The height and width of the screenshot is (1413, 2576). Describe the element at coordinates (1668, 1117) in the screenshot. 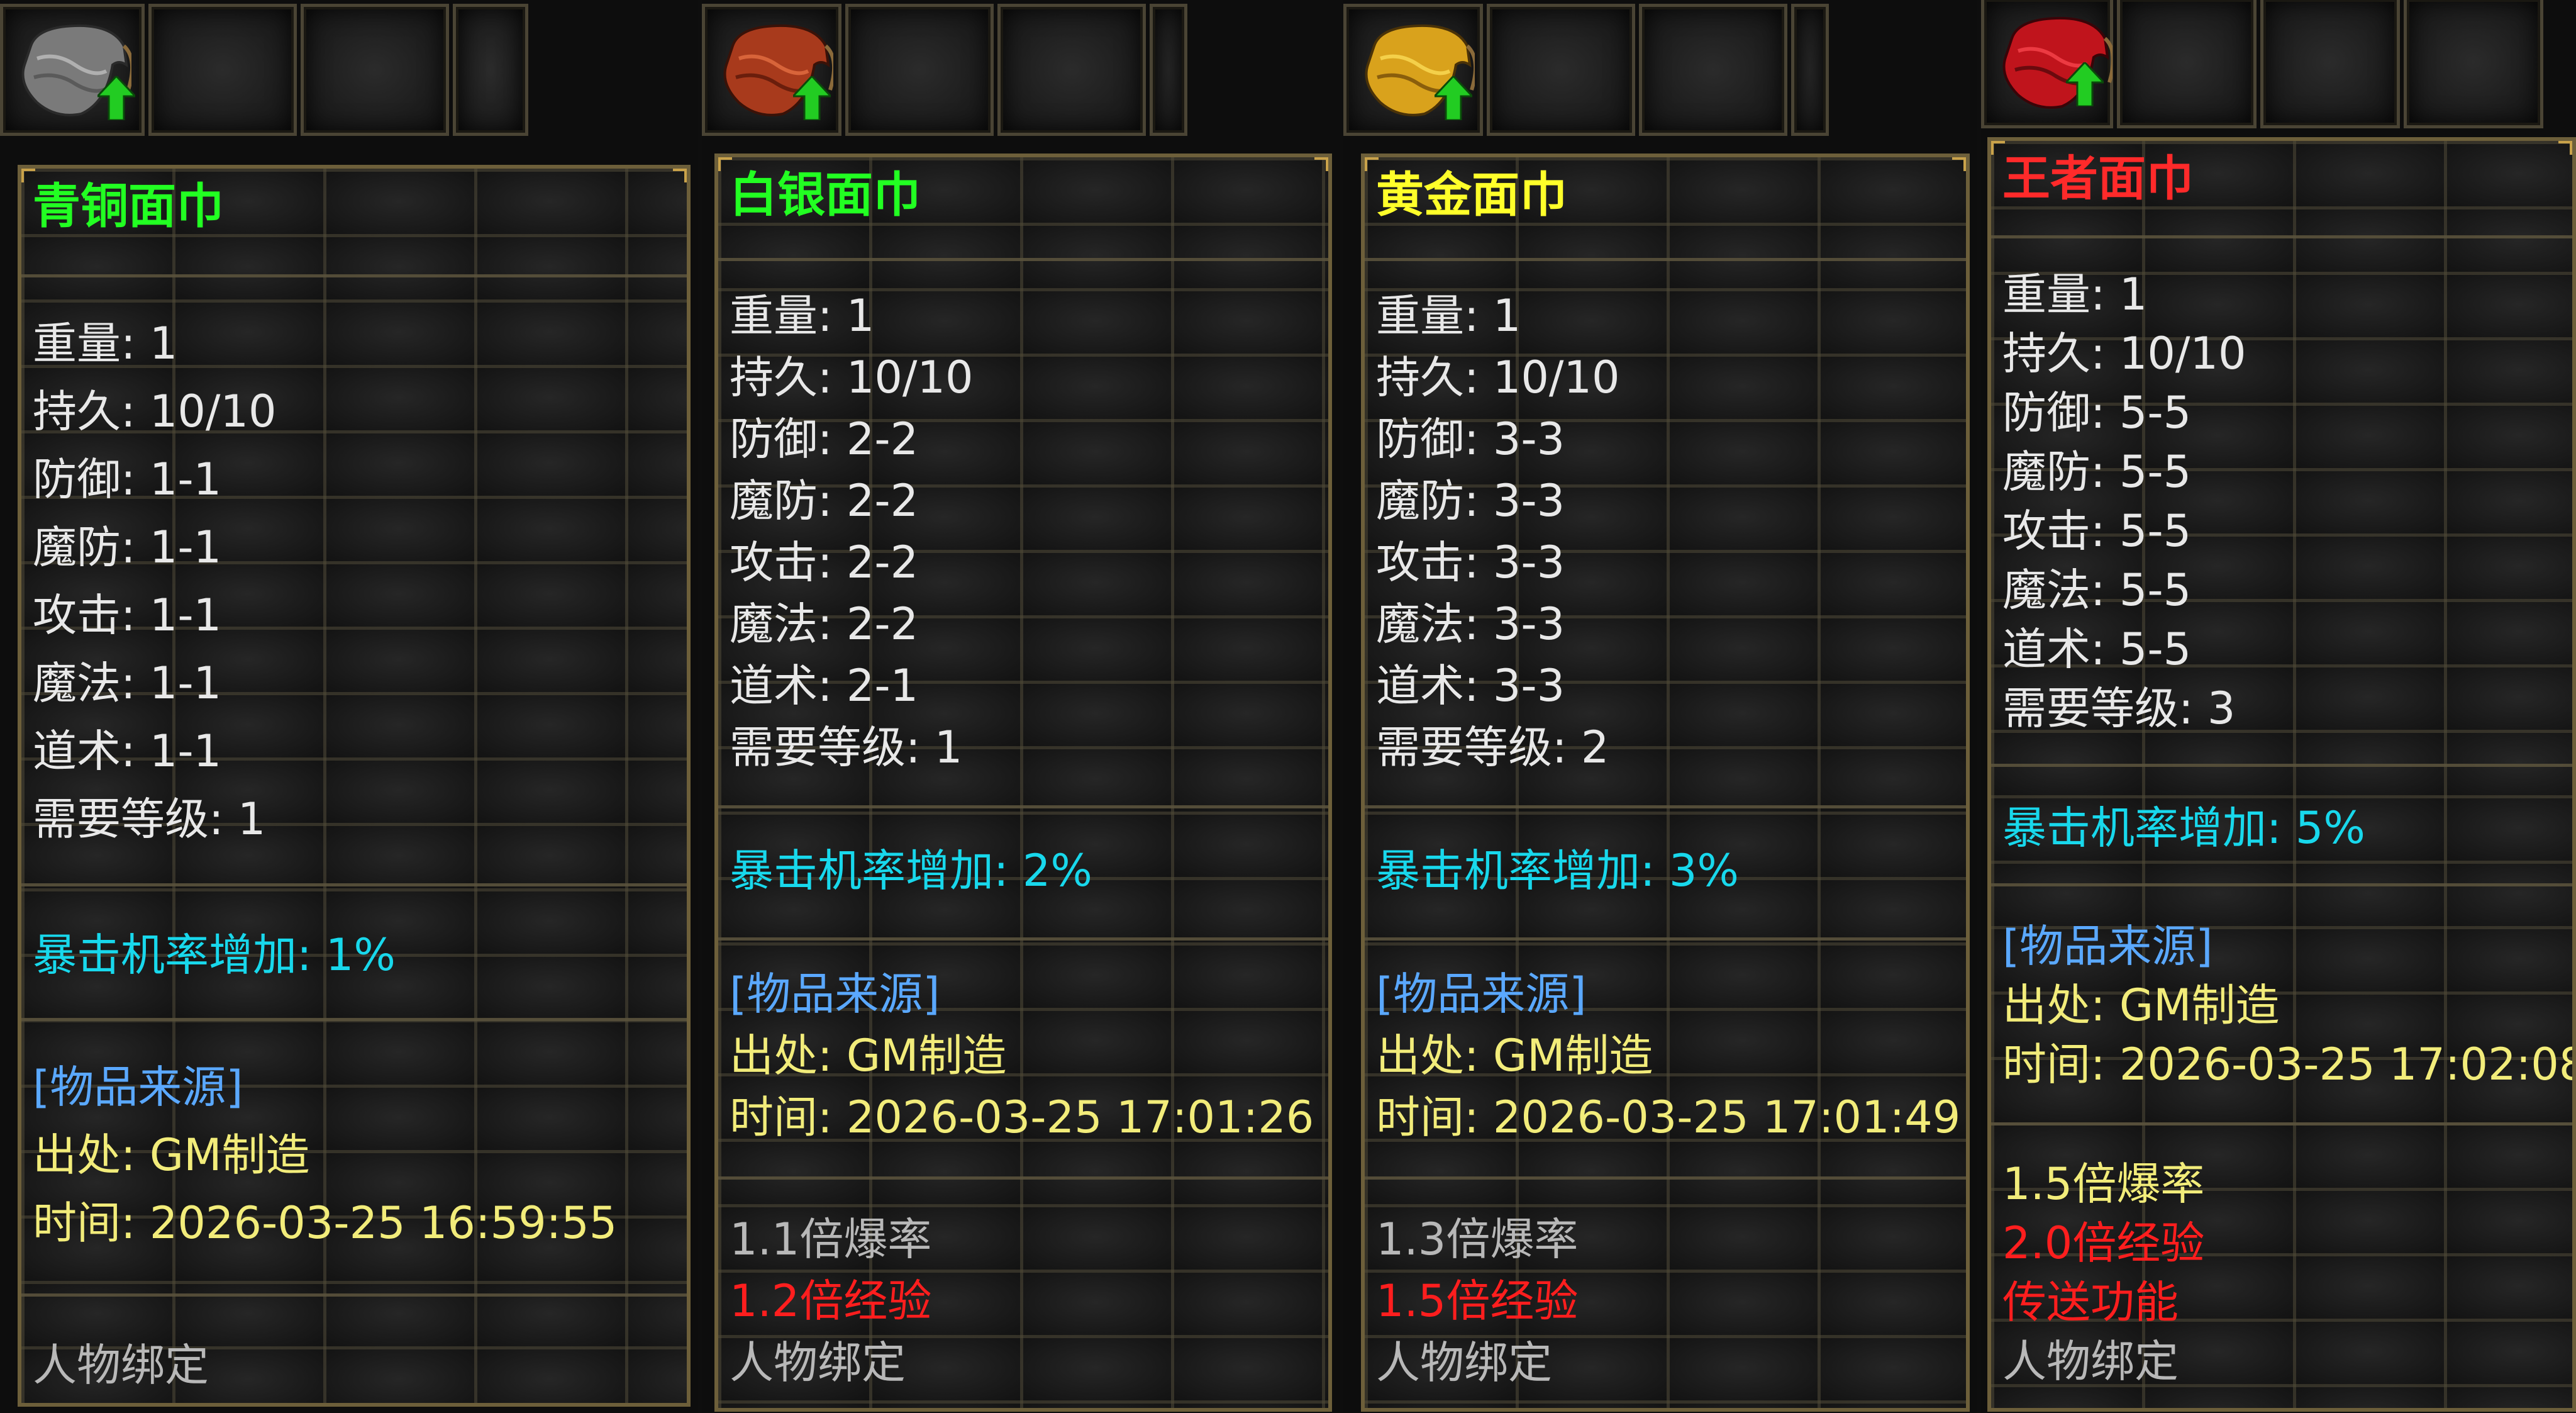

I see `item-time: 时间: 2026-03-25 17:01:49` at that location.